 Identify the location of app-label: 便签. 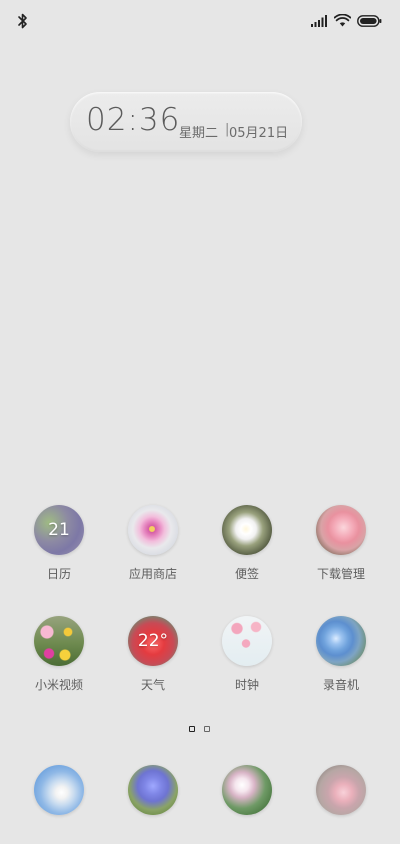
(246, 574).